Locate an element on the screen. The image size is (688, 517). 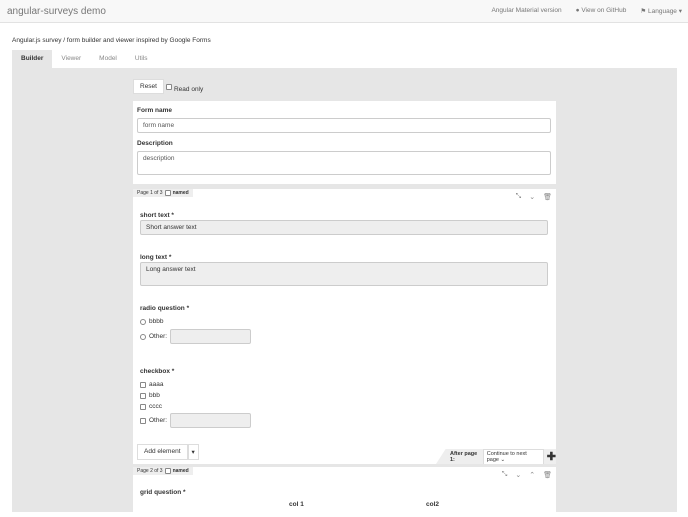
long-answer-input: Long answer text is located at coordinates (344, 274).